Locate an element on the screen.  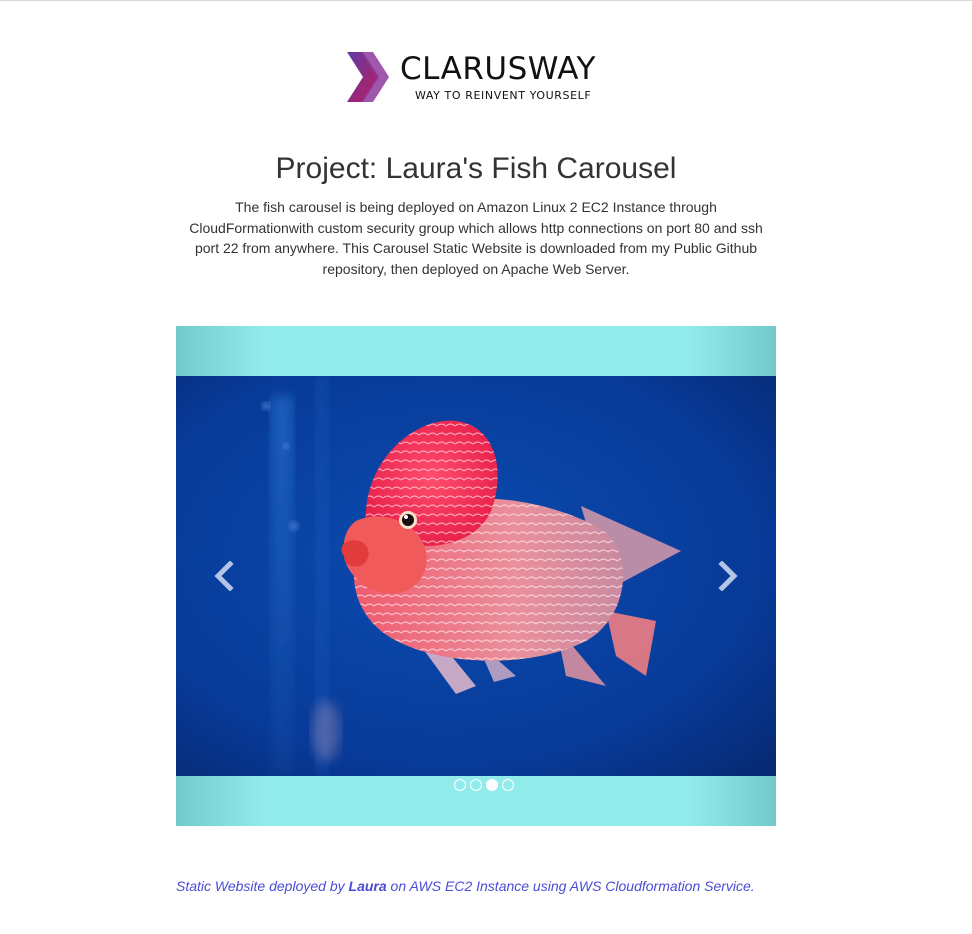
footer-prefix: Static Website deployed by is located at coordinates (262, 886).